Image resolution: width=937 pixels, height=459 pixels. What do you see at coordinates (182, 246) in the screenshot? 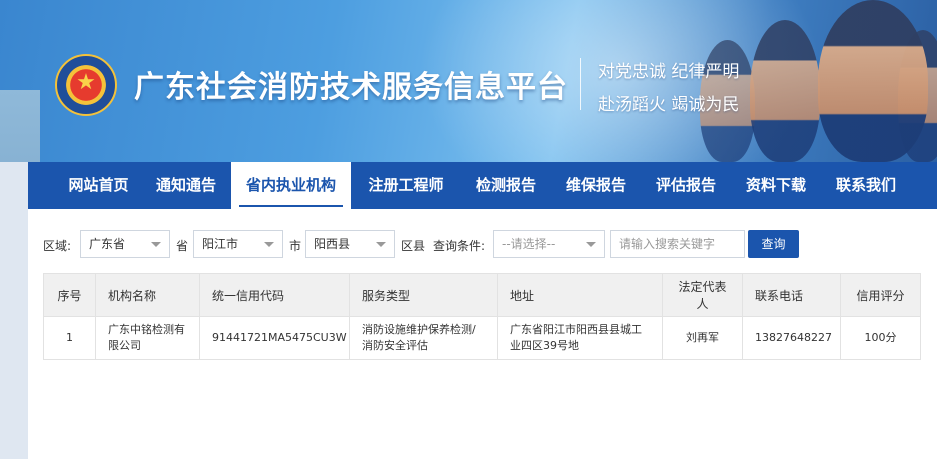
I see `province-suffix-label: 省` at bounding box center [182, 246].